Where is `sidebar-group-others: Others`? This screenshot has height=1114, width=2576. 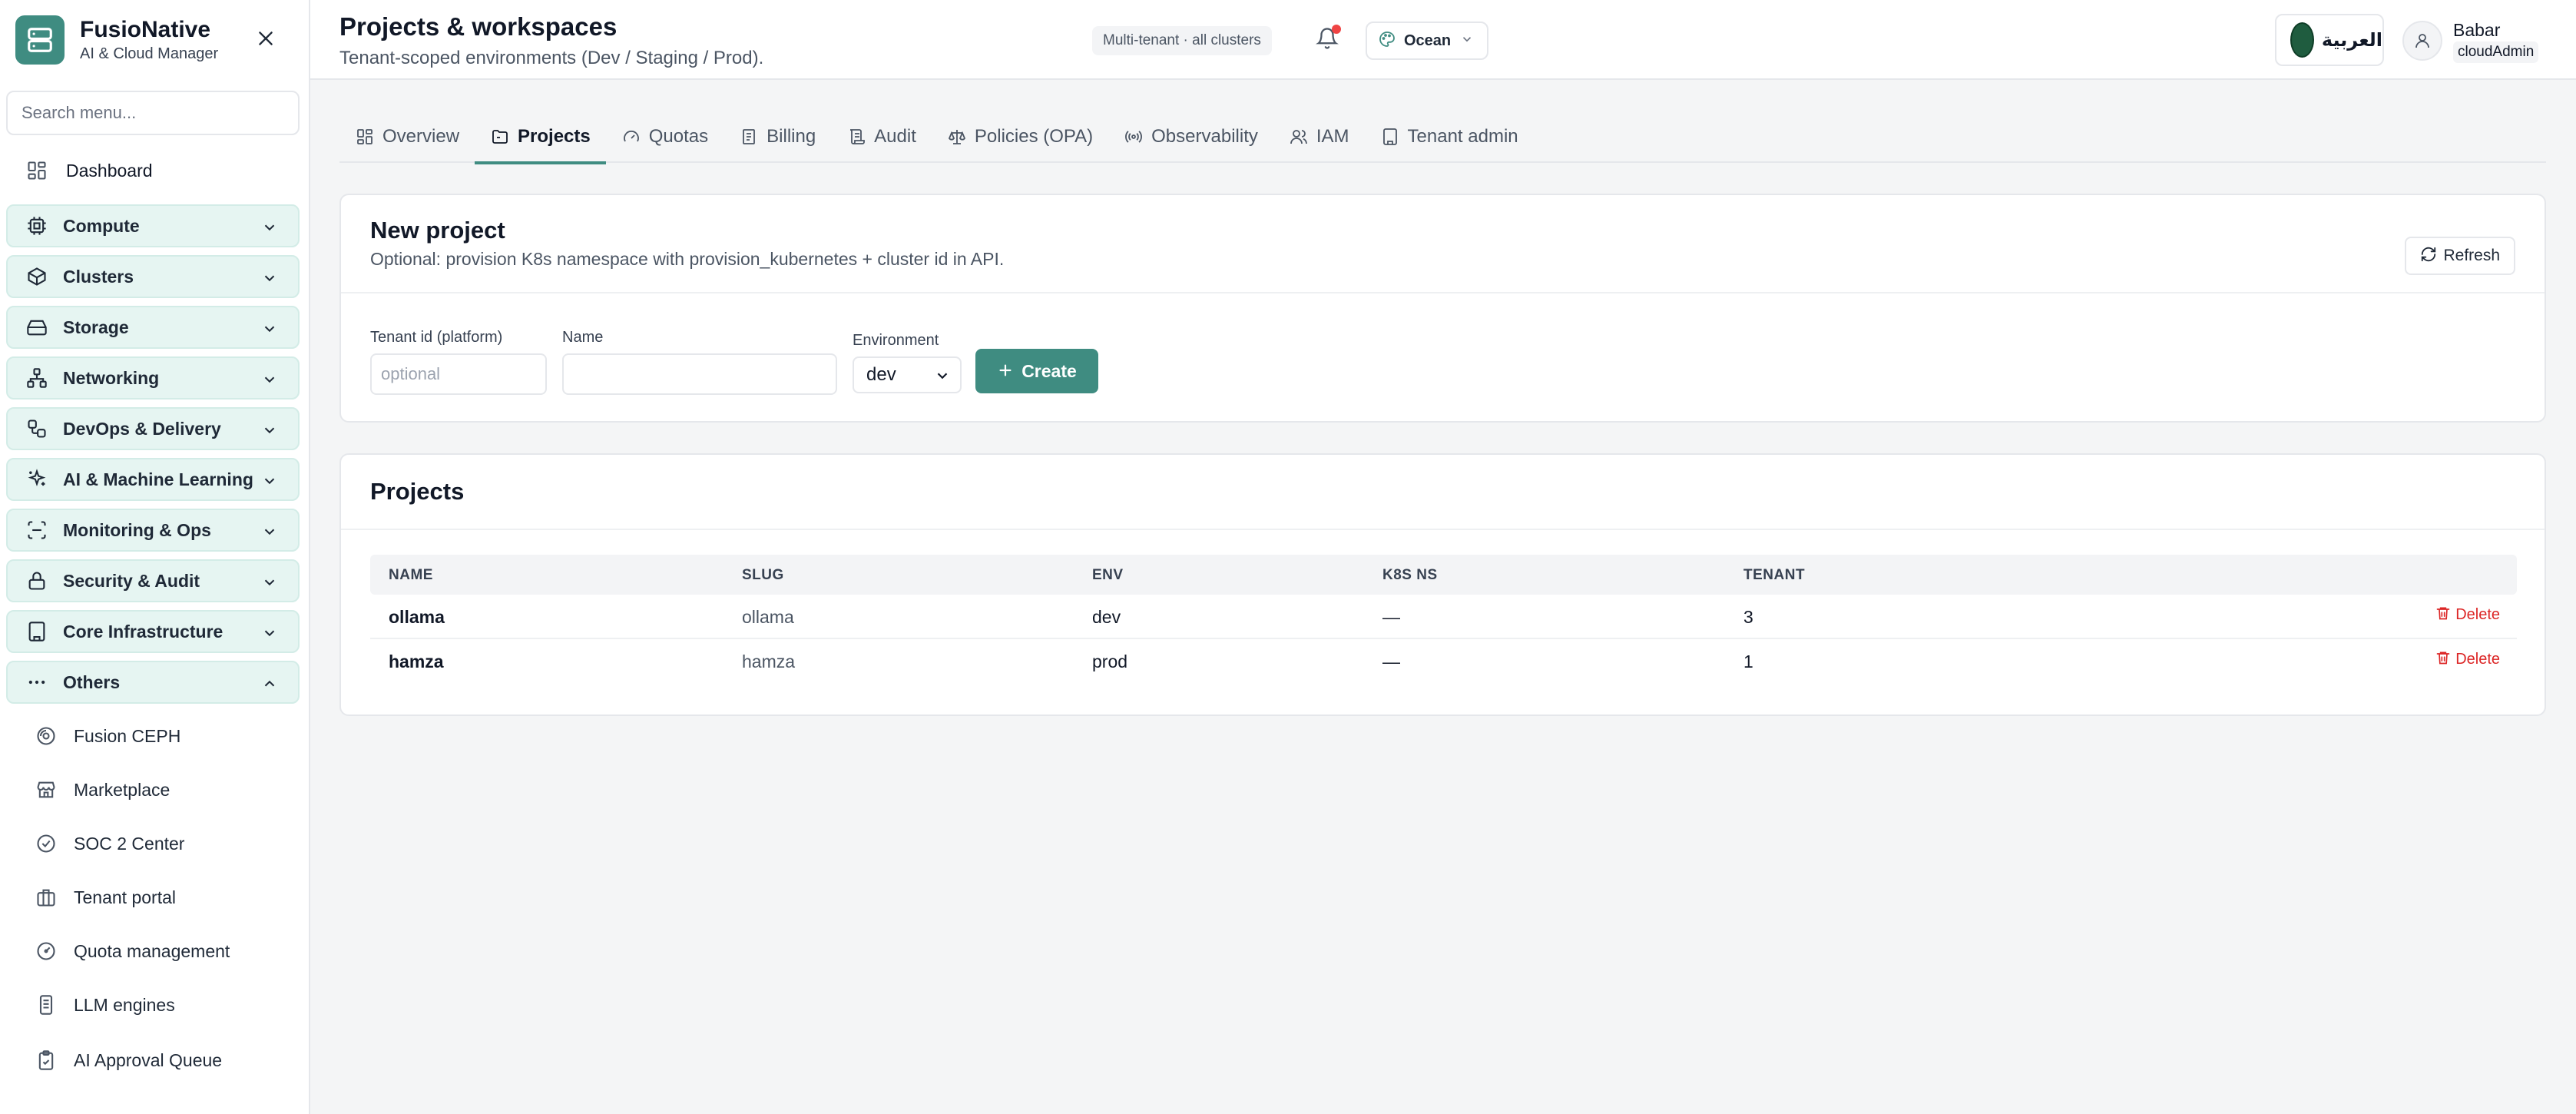 sidebar-group-others: Others is located at coordinates (153, 682).